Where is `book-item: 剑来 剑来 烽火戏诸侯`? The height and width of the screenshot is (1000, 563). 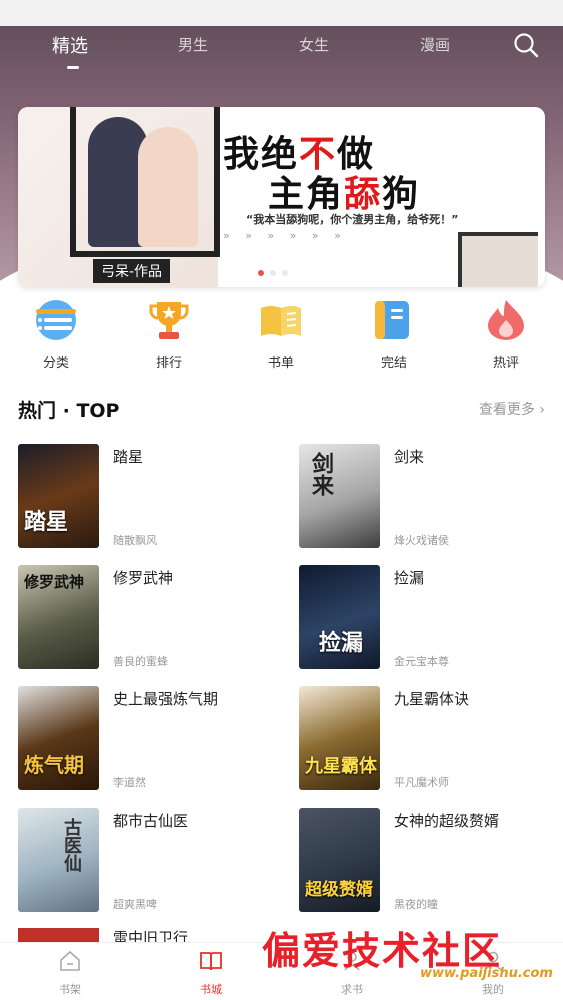 book-item: 剑来 剑来 烽火戏诸侯 is located at coordinates (424, 496).